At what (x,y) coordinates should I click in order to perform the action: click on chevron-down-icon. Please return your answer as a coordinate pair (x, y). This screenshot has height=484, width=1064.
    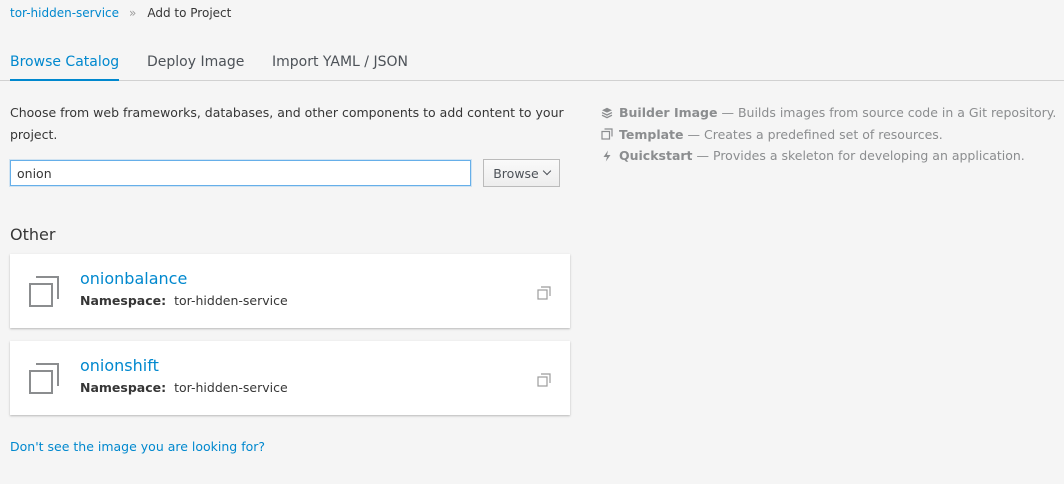
    Looking at the image, I should click on (546, 171).